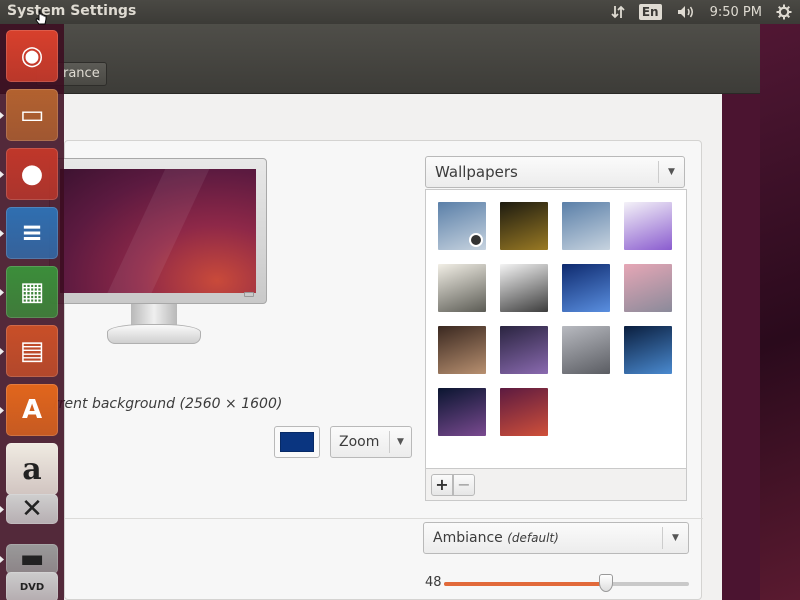 This screenshot has width=800, height=600. I want to click on wallpaper-thumbnail-pink-sky, so click(648, 288).